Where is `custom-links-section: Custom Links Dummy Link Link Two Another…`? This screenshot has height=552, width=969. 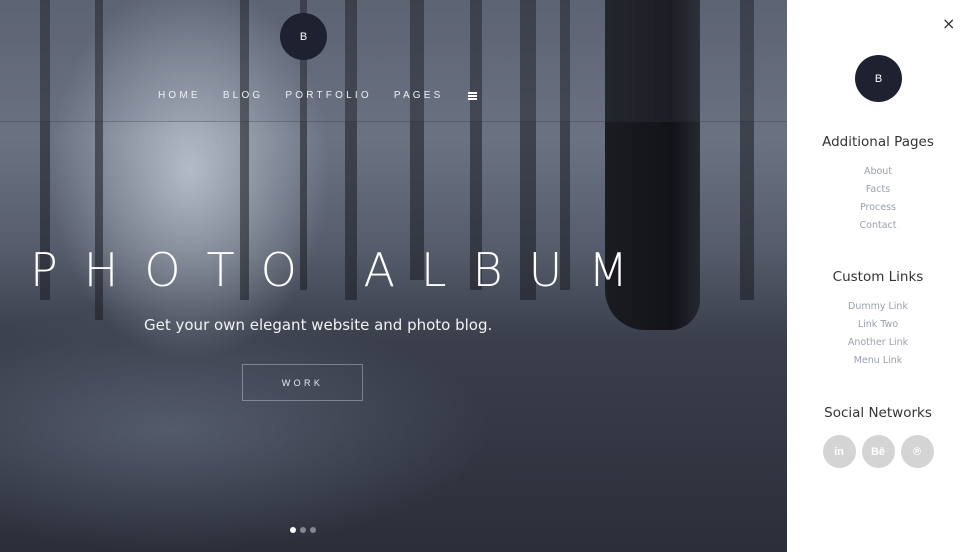 custom-links-section: Custom Links Dummy Link Link Two Another… is located at coordinates (878, 319).